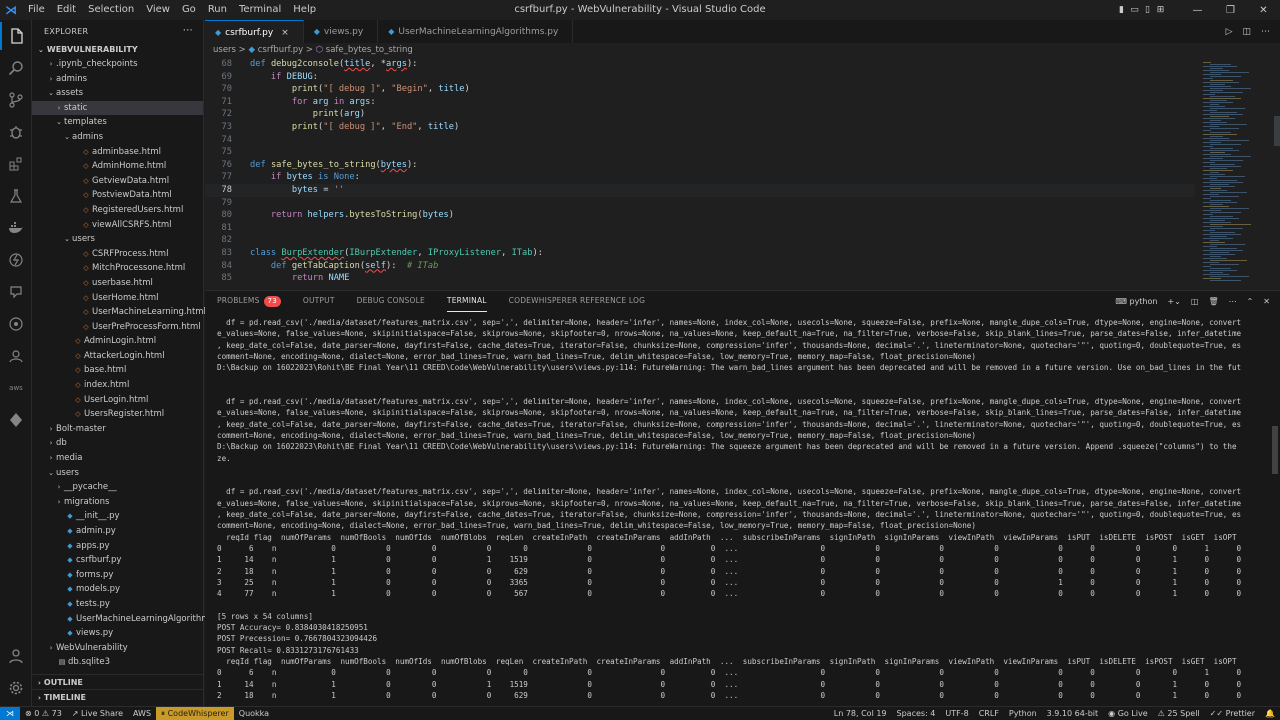 This screenshot has width=1280, height=720. Describe the element at coordinates (16, 292) in the screenshot. I see `github-icon` at that location.